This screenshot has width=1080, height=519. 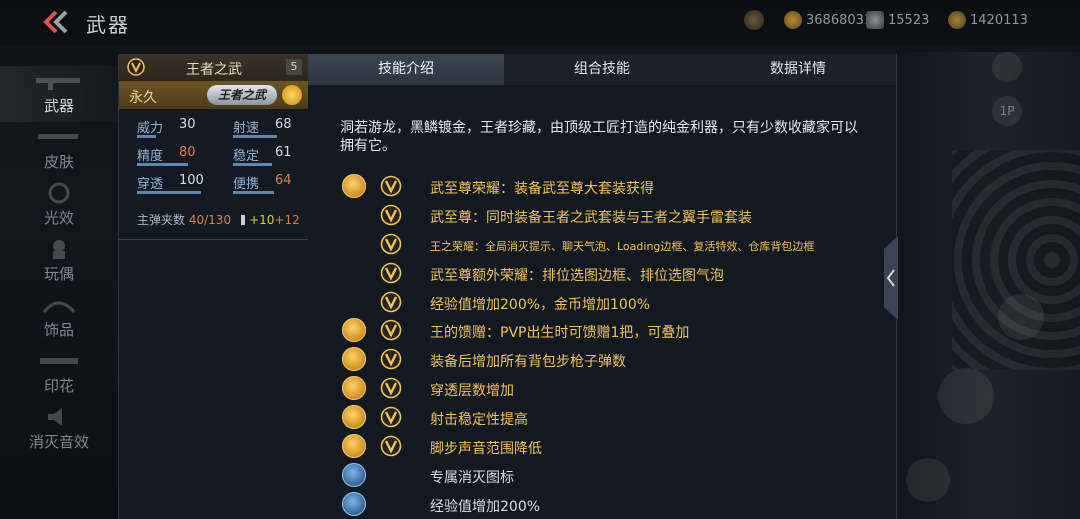 What do you see at coordinates (354, 417) in the screenshot?
I see `stability-icon` at bounding box center [354, 417].